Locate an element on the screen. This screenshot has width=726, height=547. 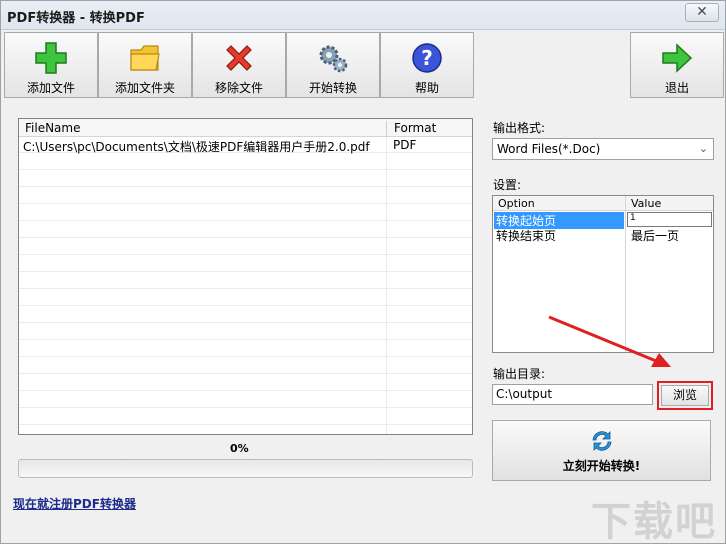
add-file-label: 添加文件 is located at coordinates (50, 88).